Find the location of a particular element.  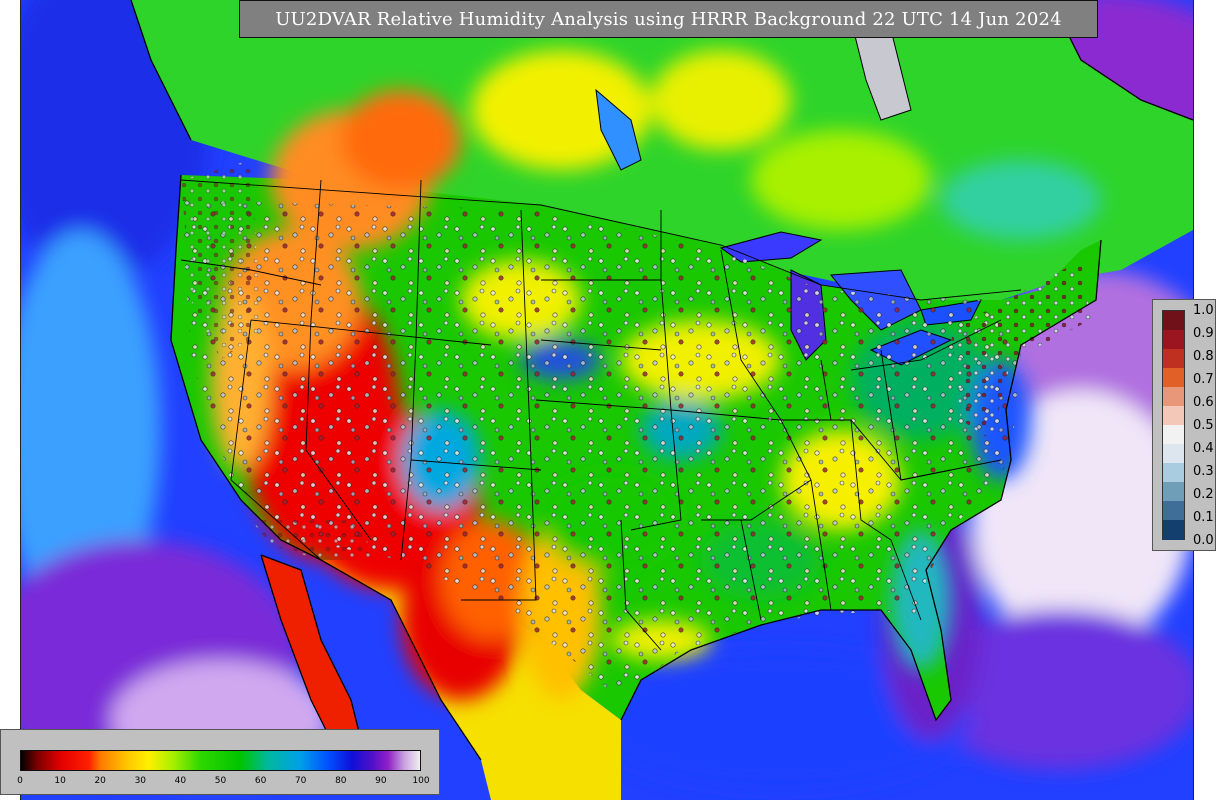

obs-tick-label: 0.3 is located at coordinates (1203, 471).